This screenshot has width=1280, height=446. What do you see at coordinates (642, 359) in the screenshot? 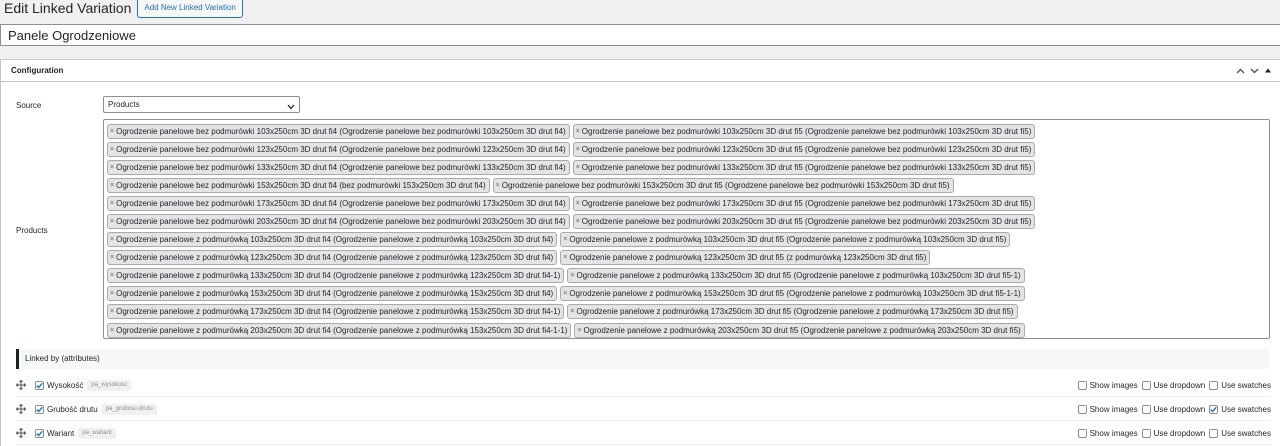
I see `linked-by-heading: Linked by (attributes)` at bounding box center [642, 359].